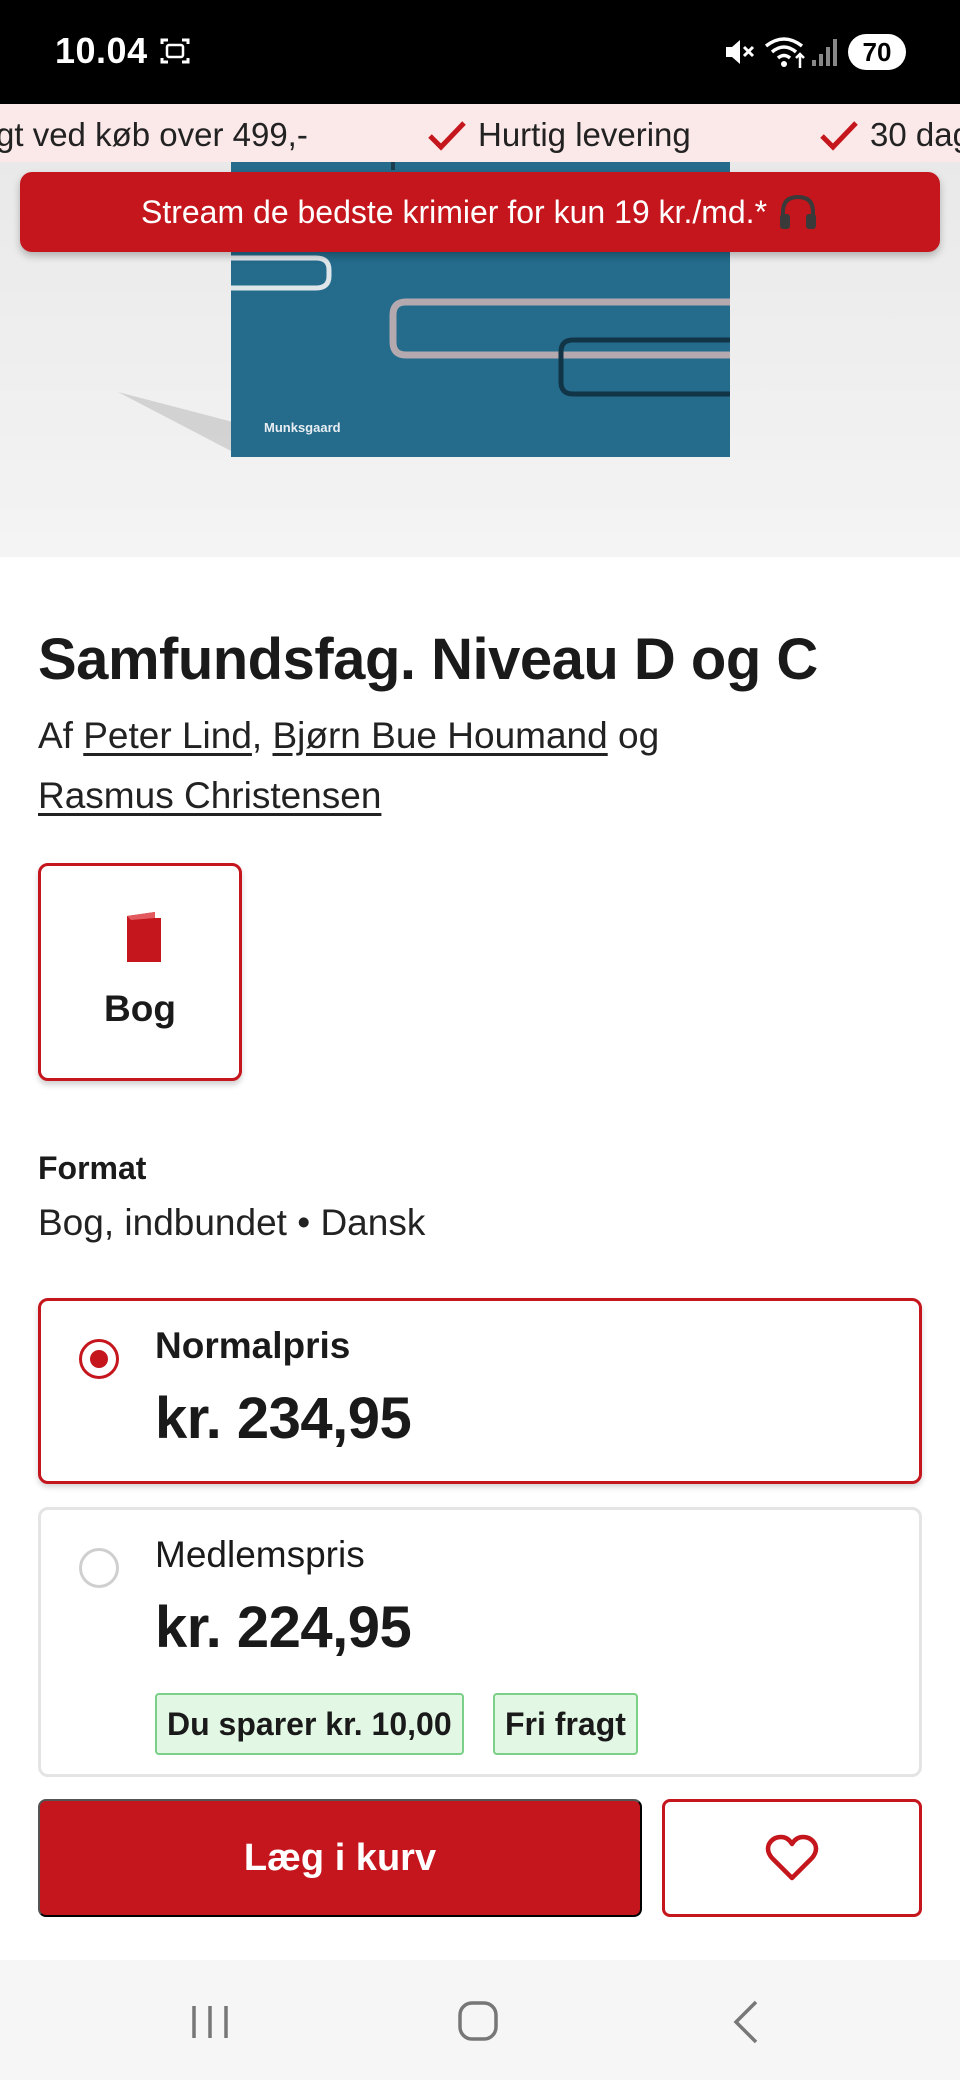 The width and height of the screenshot is (960, 2080). I want to click on authors-conjunction: og, so click(639, 735).